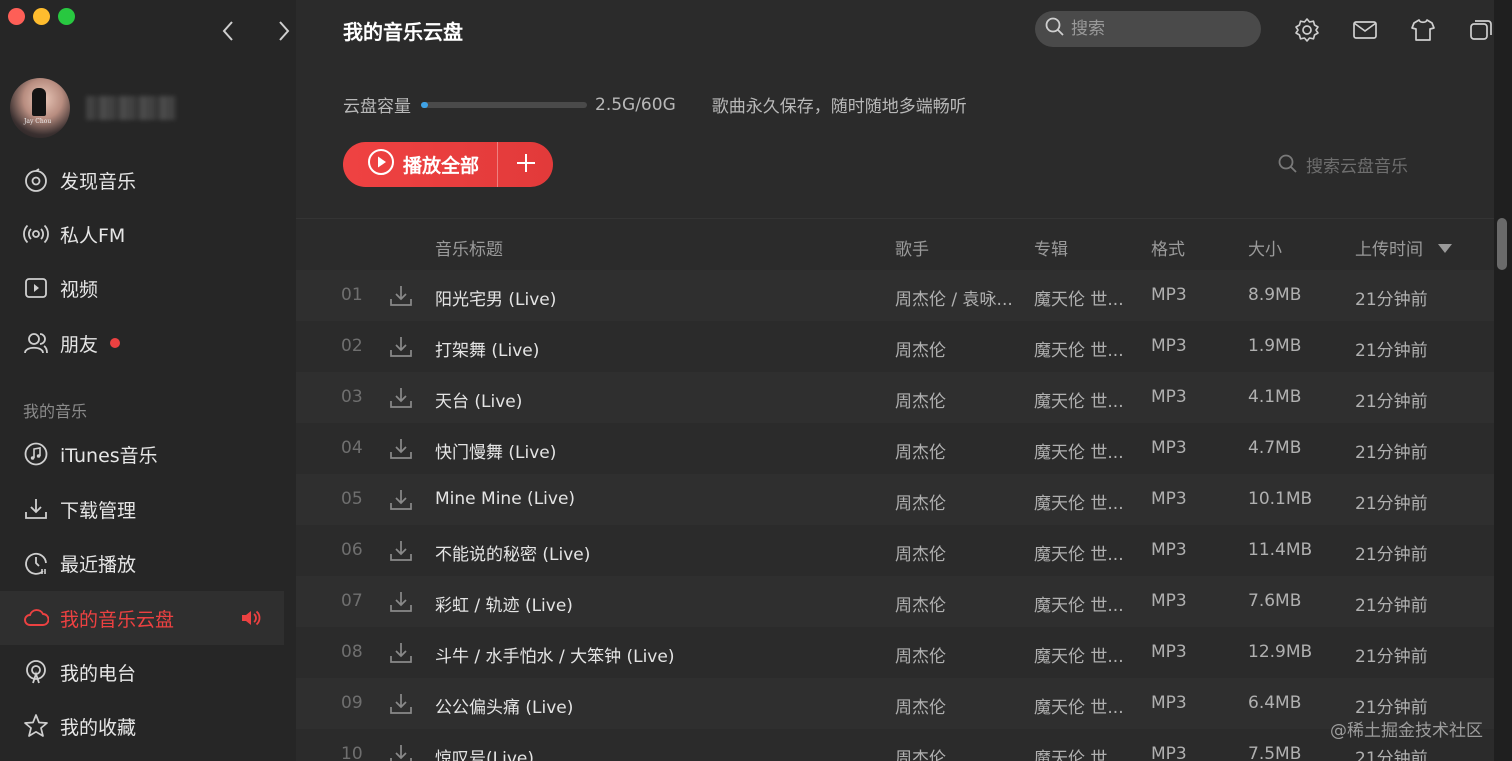 This screenshot has height=761, width=1512. What do you see at coordinates (655, 705) in the screenshot?
I see `song-title: 公公偏头痛 (Live)` at bounding box center [655, 705].